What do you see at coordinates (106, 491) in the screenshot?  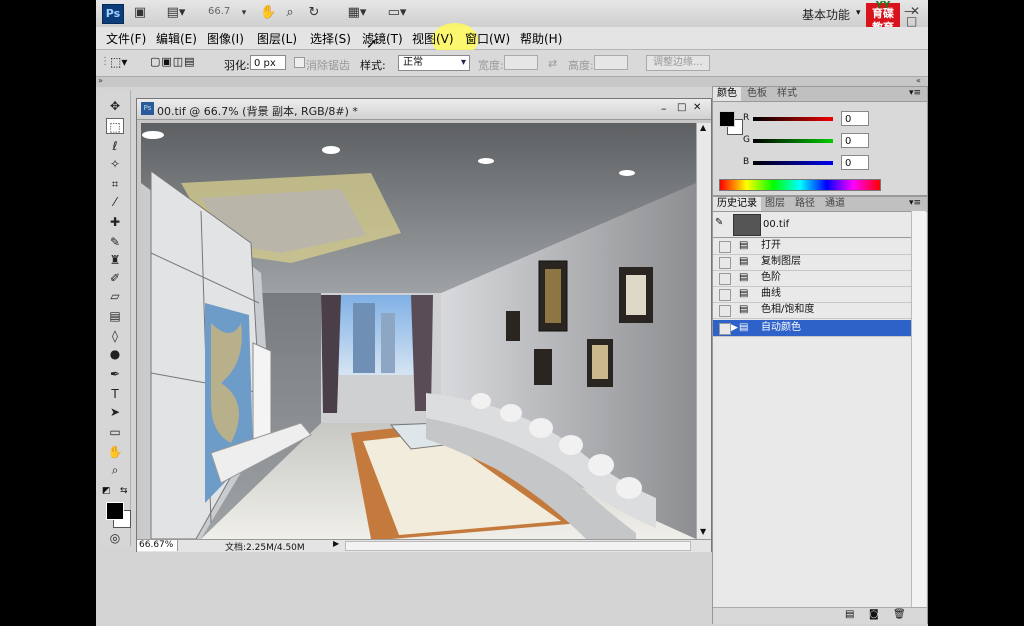 I see `default-colors-icon: ◩` at bounding box center [106, 491].